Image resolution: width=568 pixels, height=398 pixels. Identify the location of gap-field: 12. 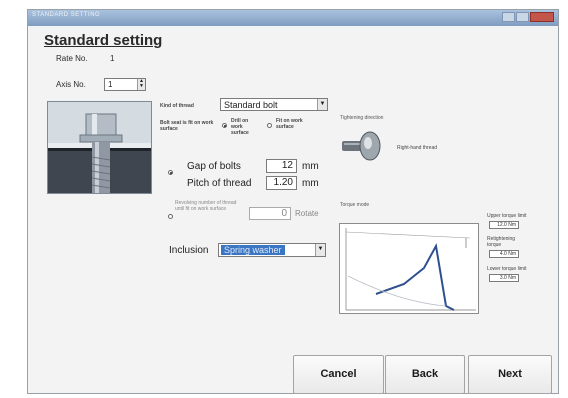
(281, 166).